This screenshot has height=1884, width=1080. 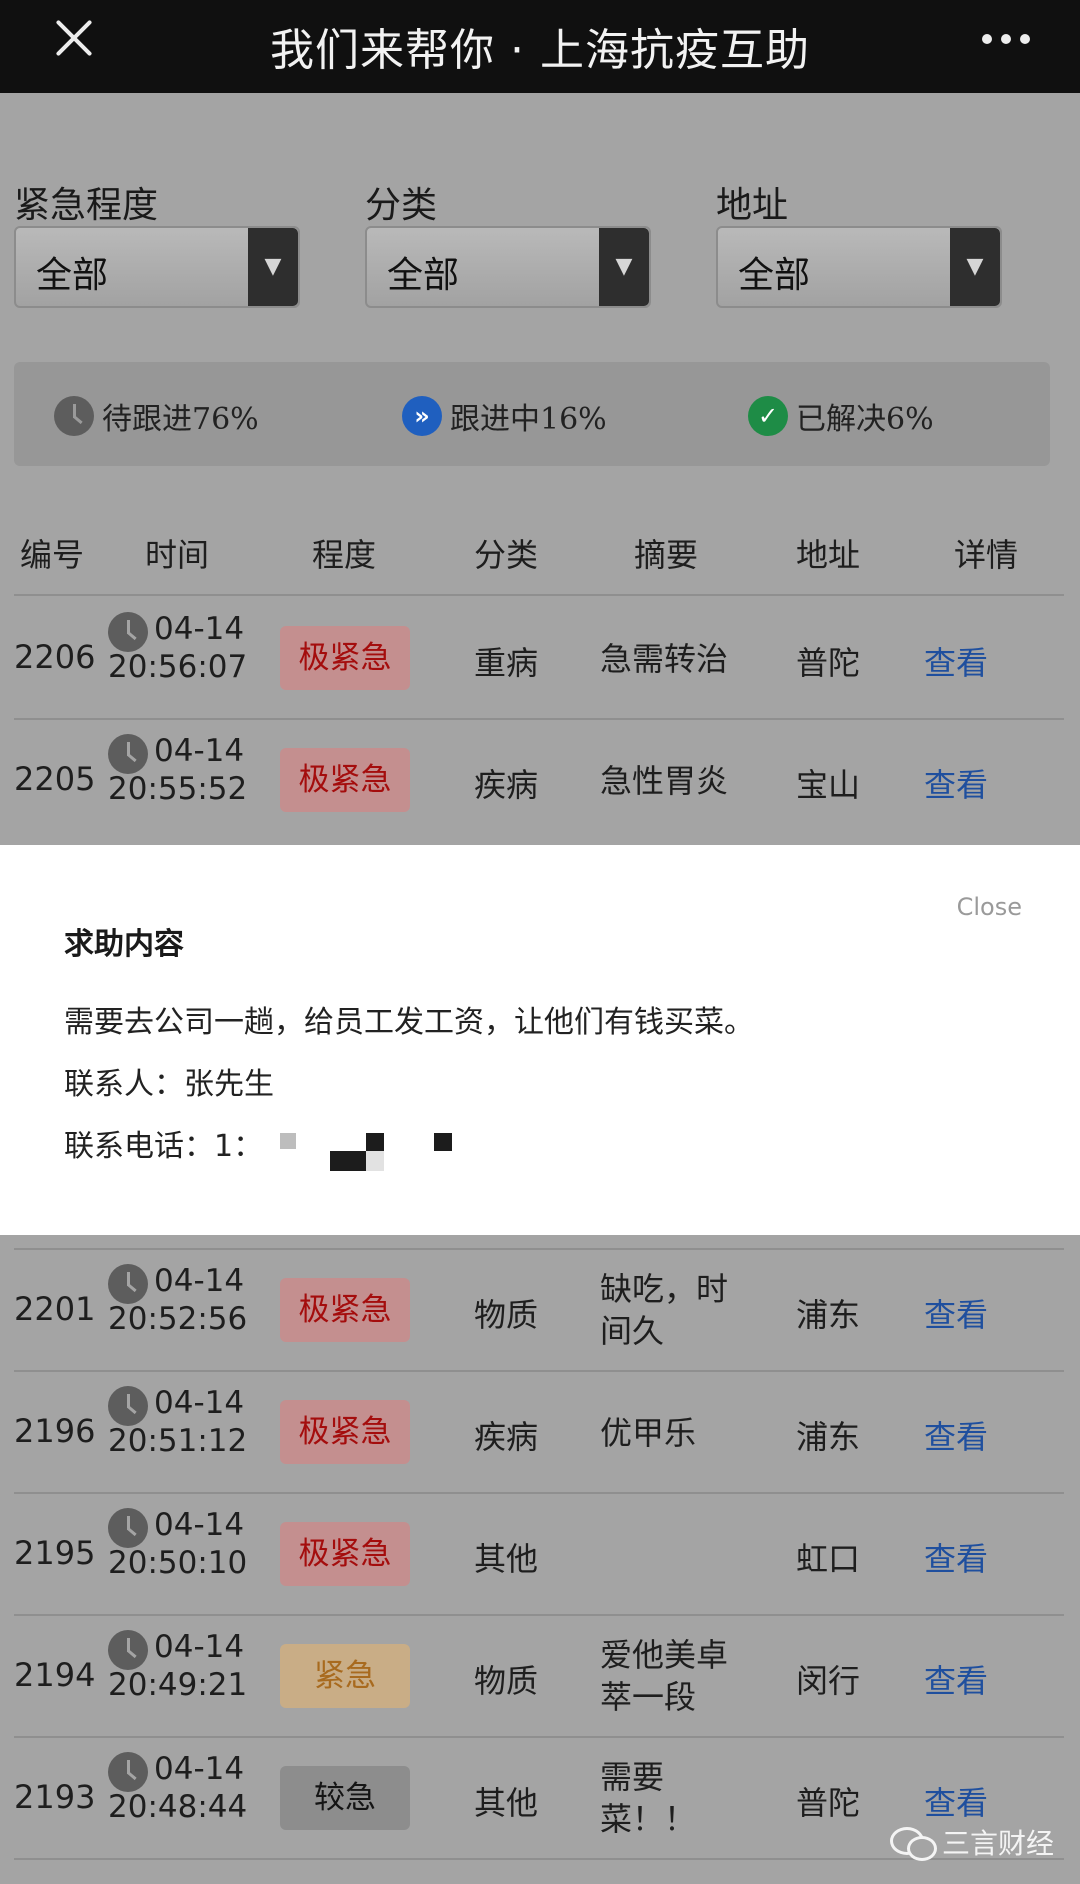 I want to click on table-row: 2194 04-14 20:49:21 紧急 物质 爱他美卓萃一段 闵行 查看, so click(x=540, y=1676).